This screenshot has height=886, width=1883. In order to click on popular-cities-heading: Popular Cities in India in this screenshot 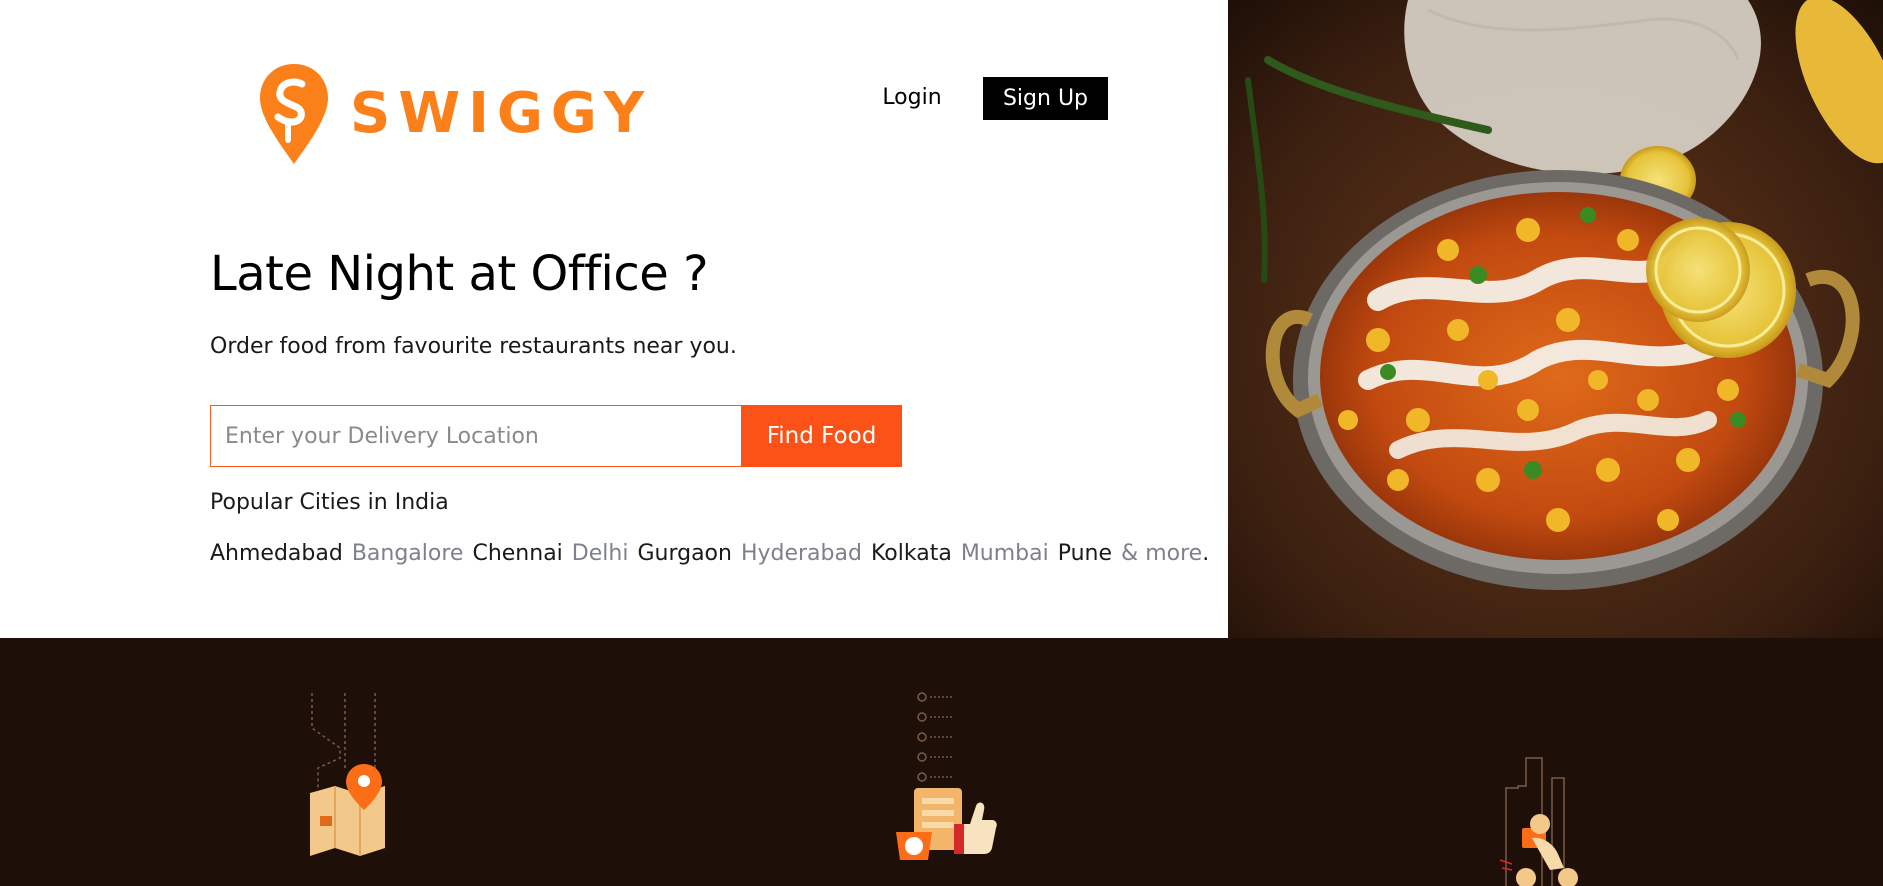, I will do `click(329, 502)`.